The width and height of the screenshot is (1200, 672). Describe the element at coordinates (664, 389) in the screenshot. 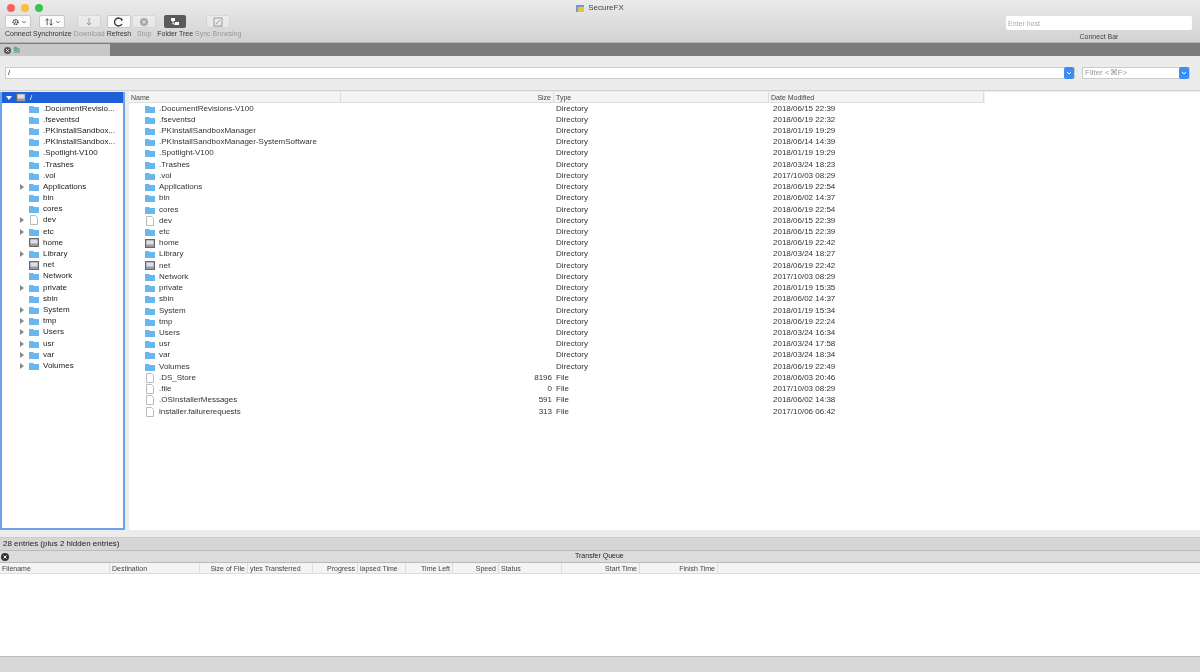

I see `file-row: .file 0 File 2017/10/03 08:29` at that location.